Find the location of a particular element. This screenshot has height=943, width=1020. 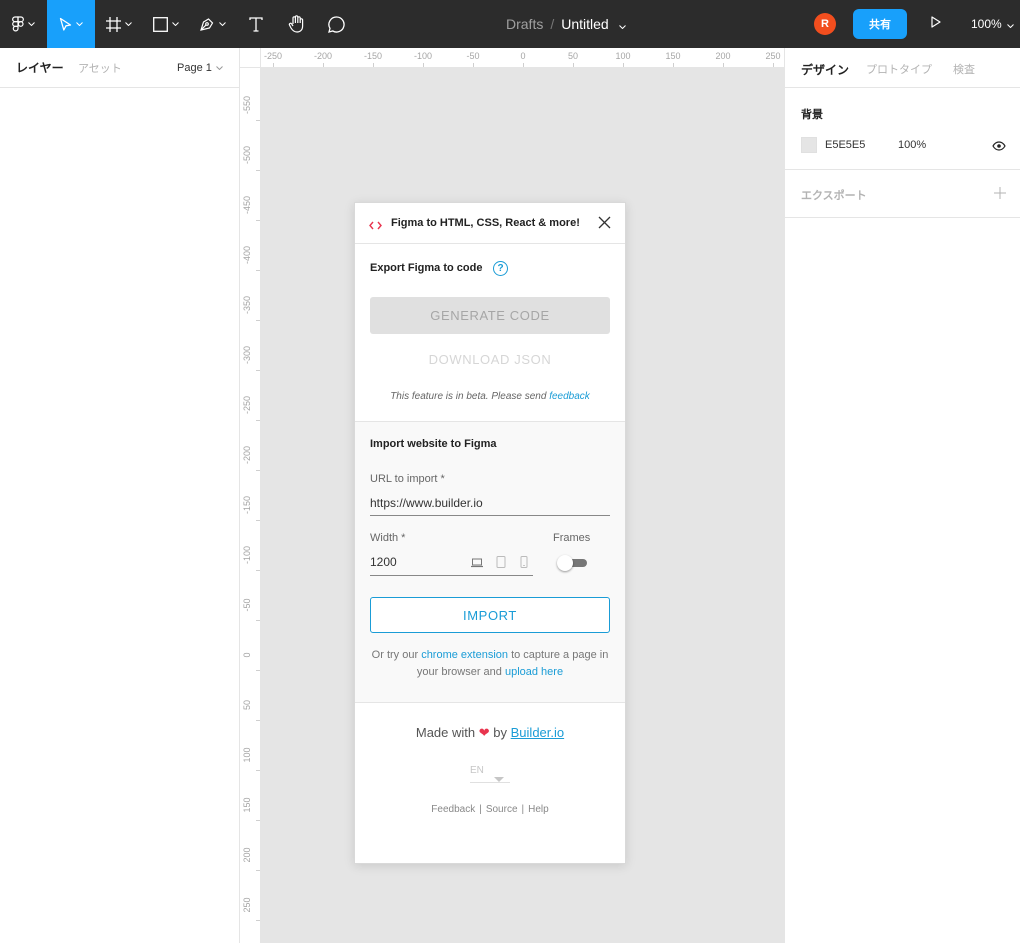

pen-tool-icon is located at coordinates (207, 24).